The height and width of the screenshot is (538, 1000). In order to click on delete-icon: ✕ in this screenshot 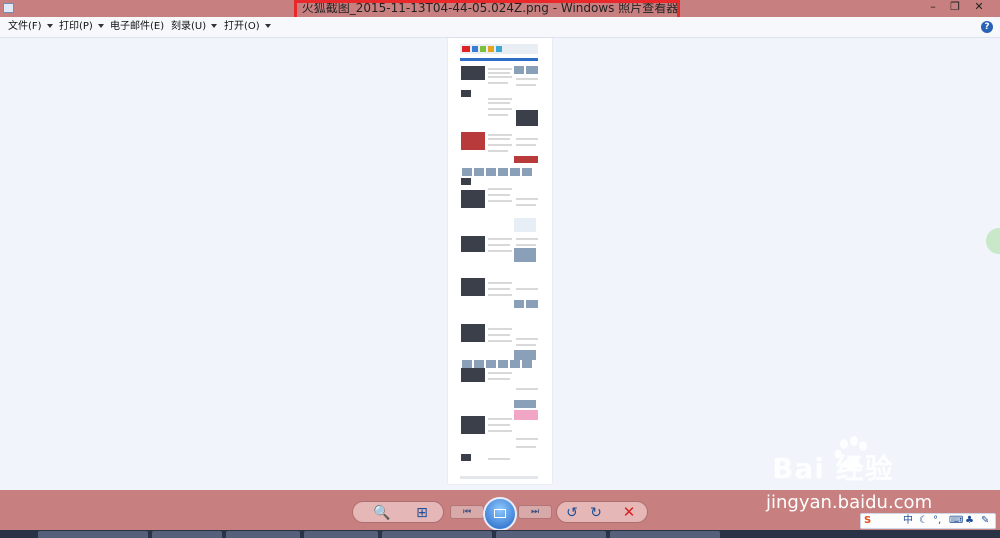, I will do `click(629, 512)`.